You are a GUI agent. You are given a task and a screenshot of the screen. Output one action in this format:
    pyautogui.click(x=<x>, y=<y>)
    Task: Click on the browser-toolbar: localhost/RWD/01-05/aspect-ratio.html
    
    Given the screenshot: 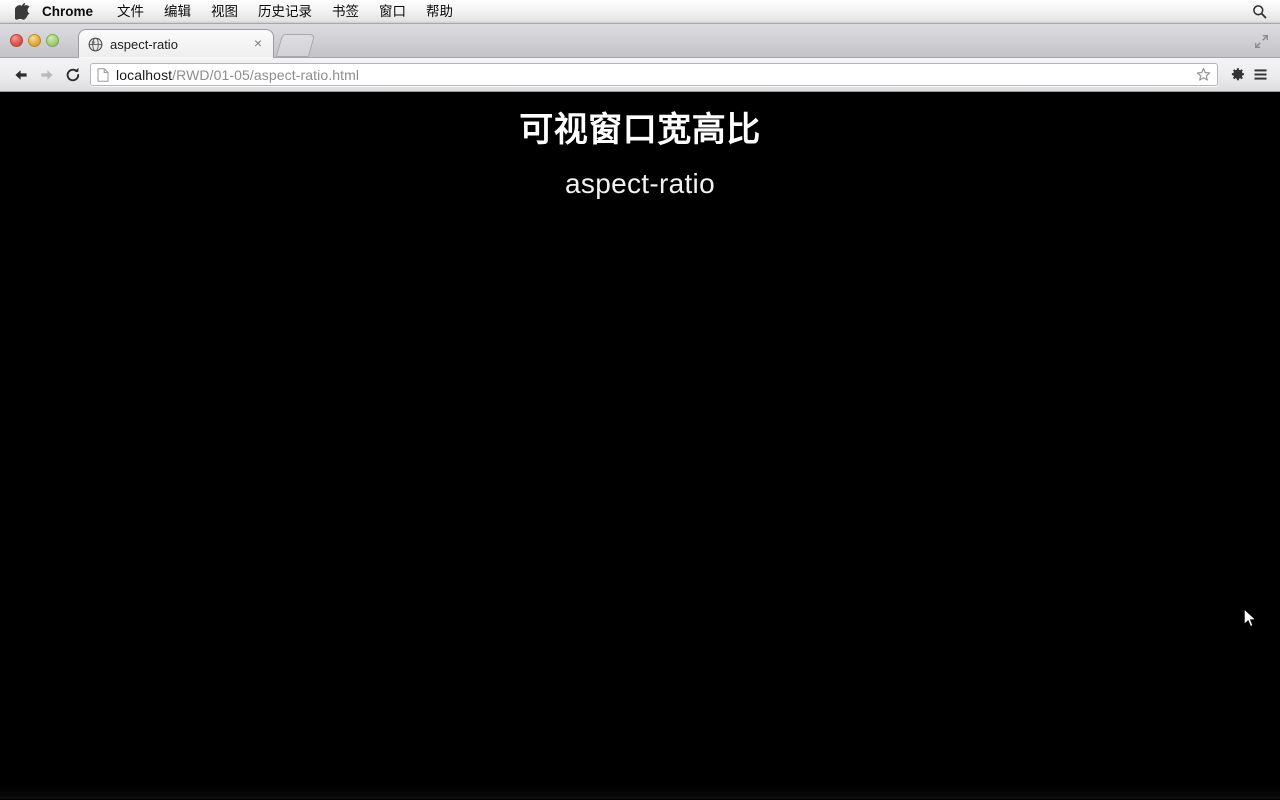 What is the action you would take?
    pyautogui.click(x=640, y=75)
    